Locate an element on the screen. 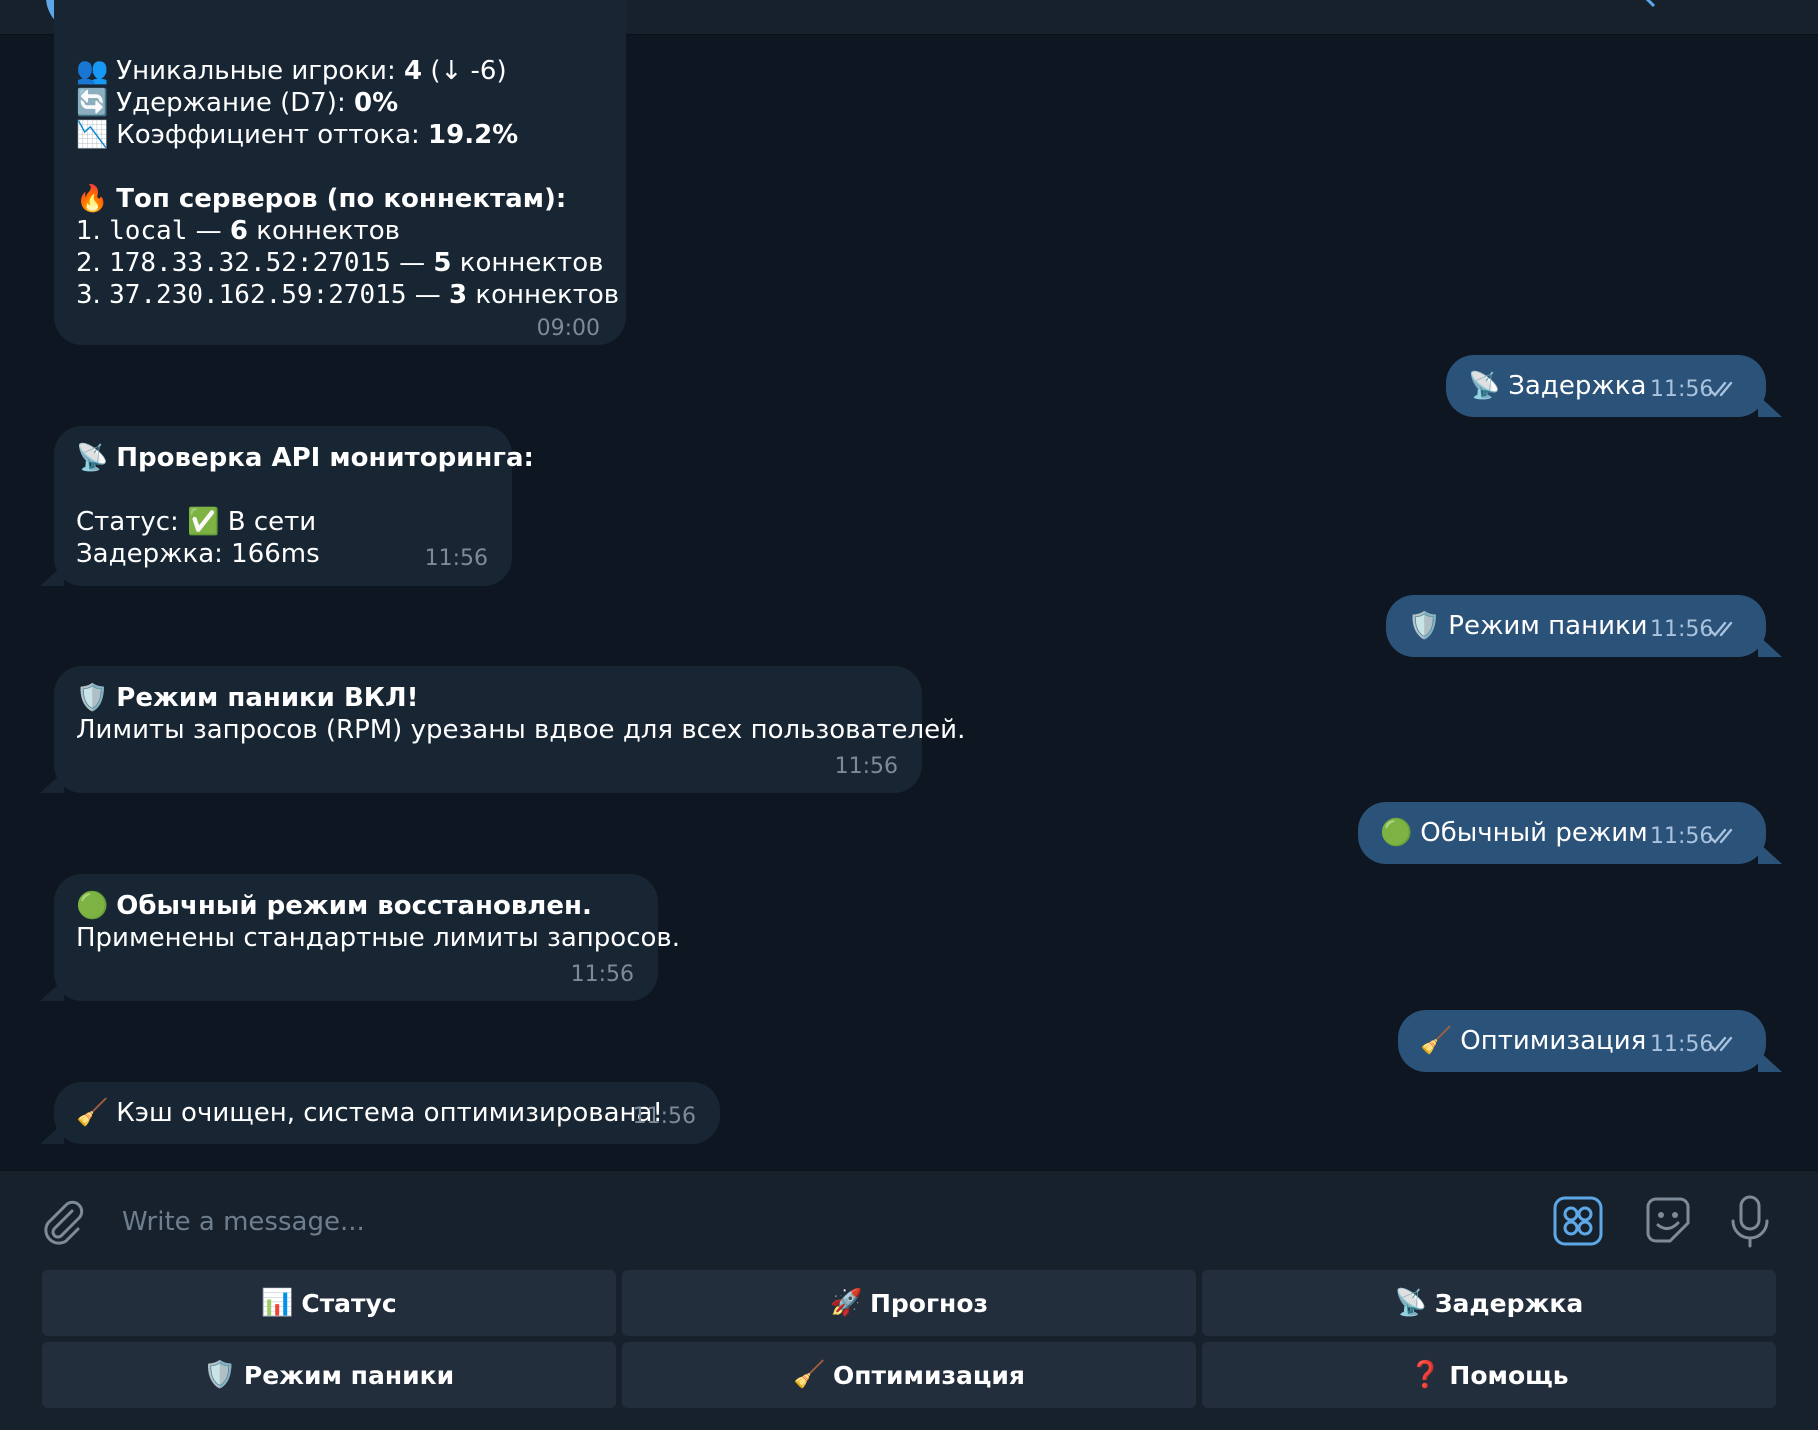 The image size is (1818, 1430). churn-value: 19.2% is located at coordinates (473, 135).